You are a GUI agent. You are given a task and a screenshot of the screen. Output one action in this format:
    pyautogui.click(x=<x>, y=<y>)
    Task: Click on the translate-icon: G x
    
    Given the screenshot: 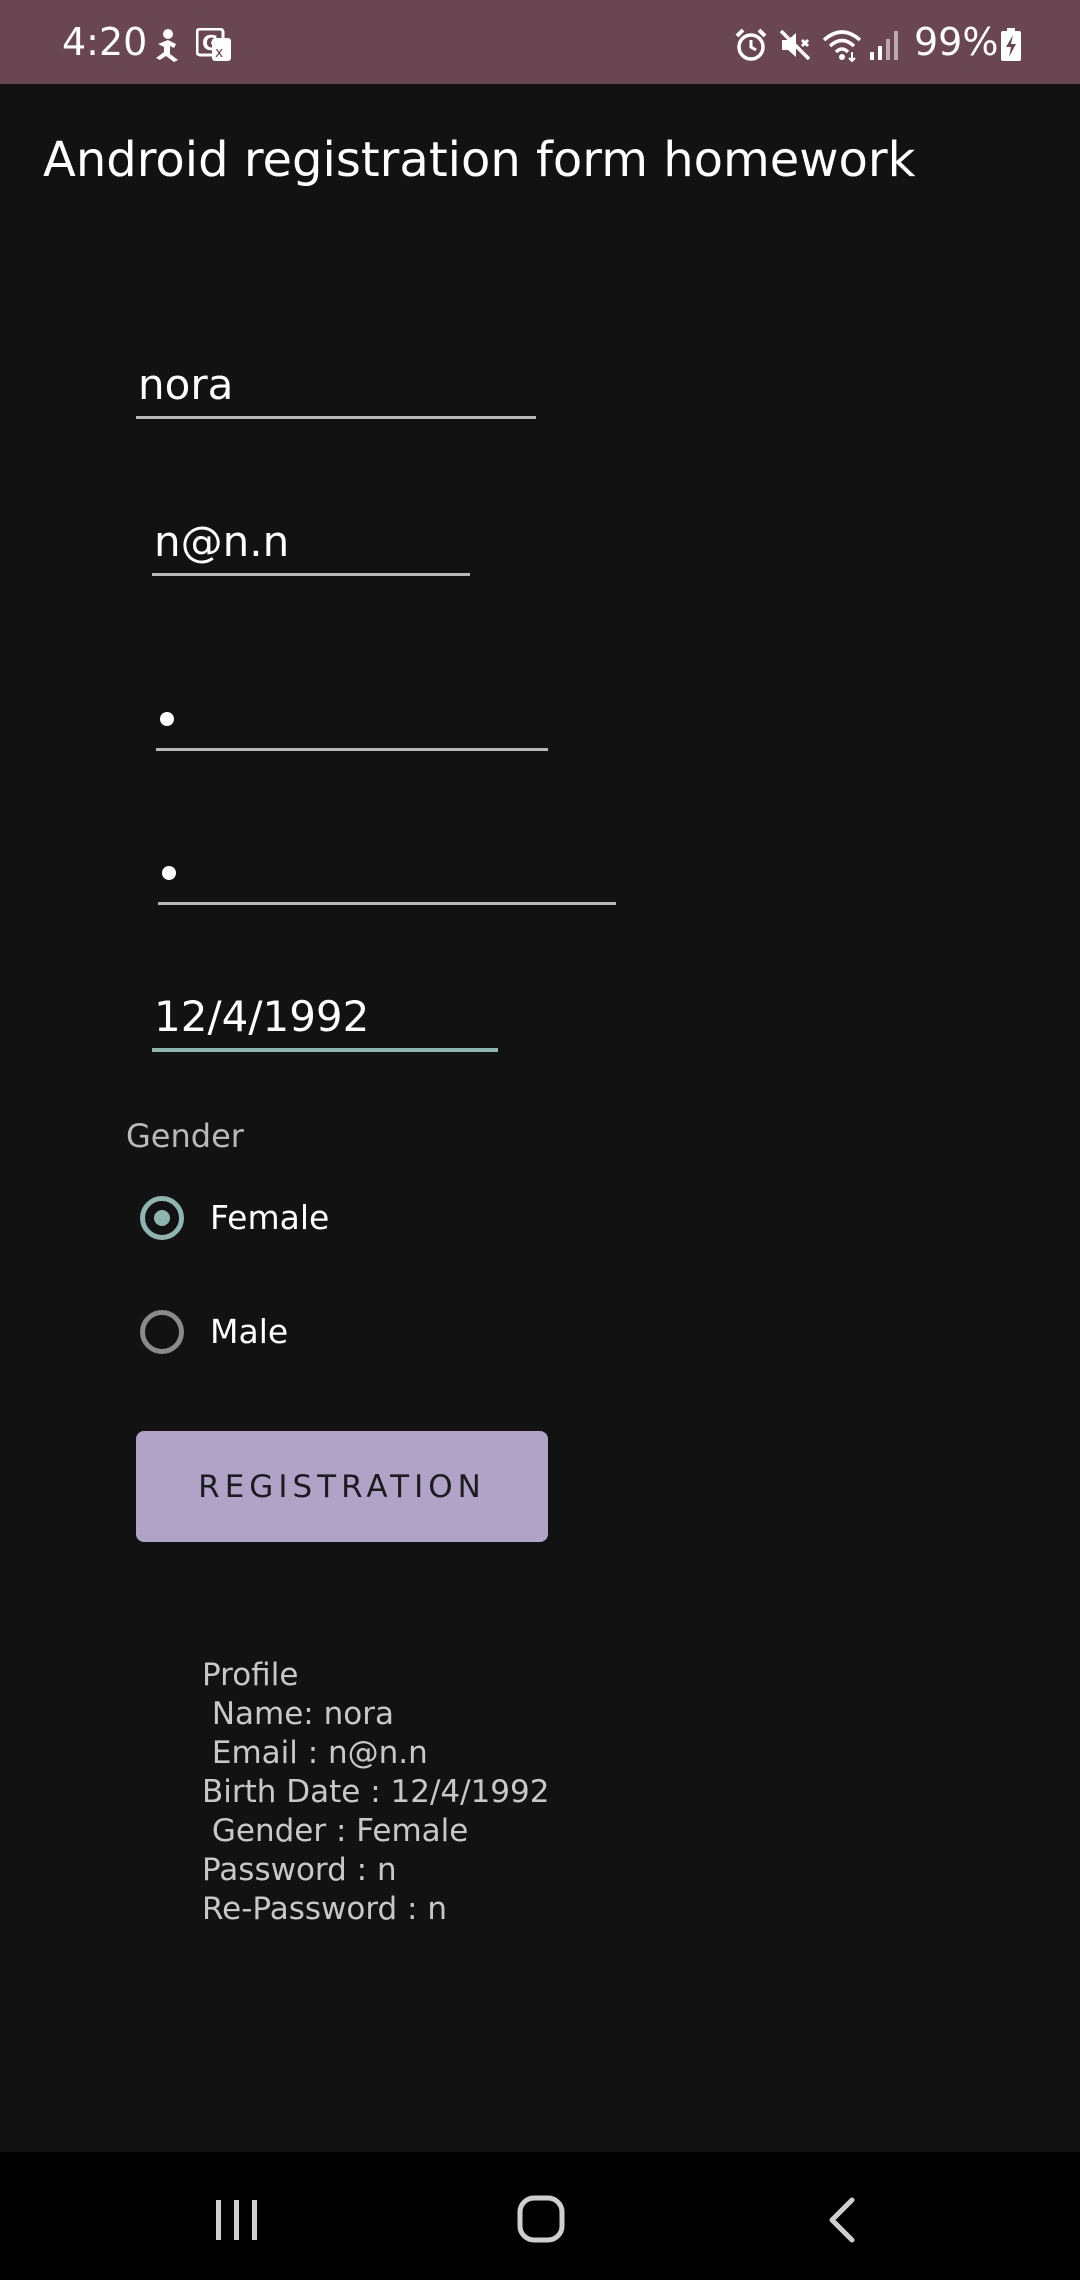 What is the action you would take?
    pyautogui.click(x=213, y=44)
    